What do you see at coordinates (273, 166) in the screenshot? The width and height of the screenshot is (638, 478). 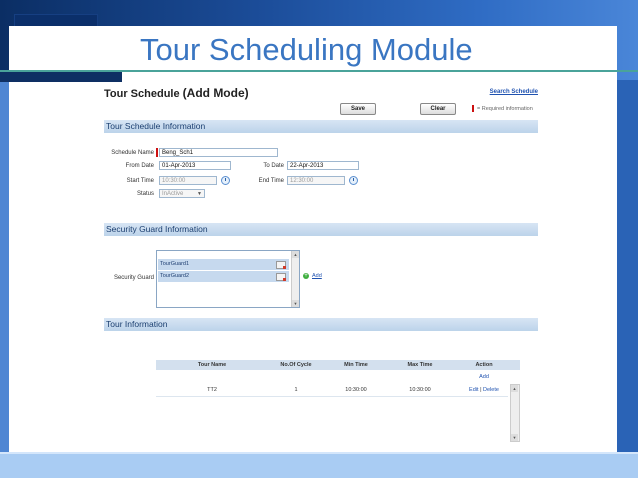 I see `to-date-label: To Date` at bounding box center [273, 166].